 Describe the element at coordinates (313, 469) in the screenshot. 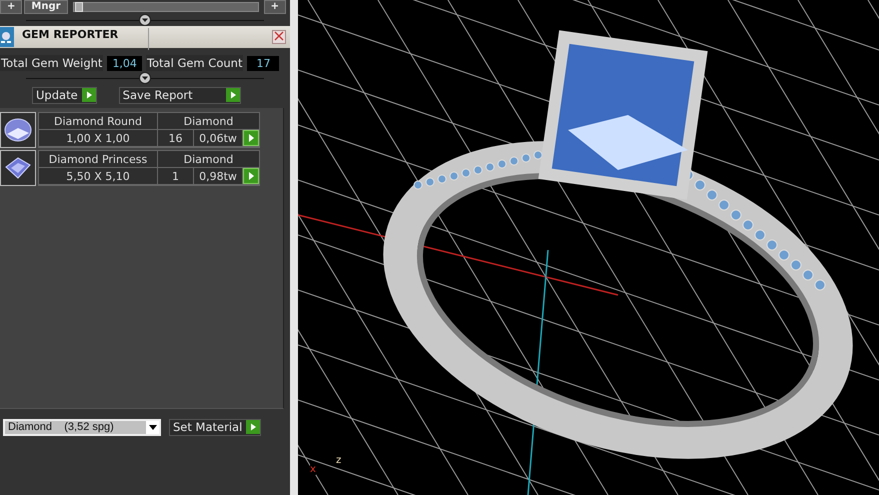

I see `axis-label: x` at that location.